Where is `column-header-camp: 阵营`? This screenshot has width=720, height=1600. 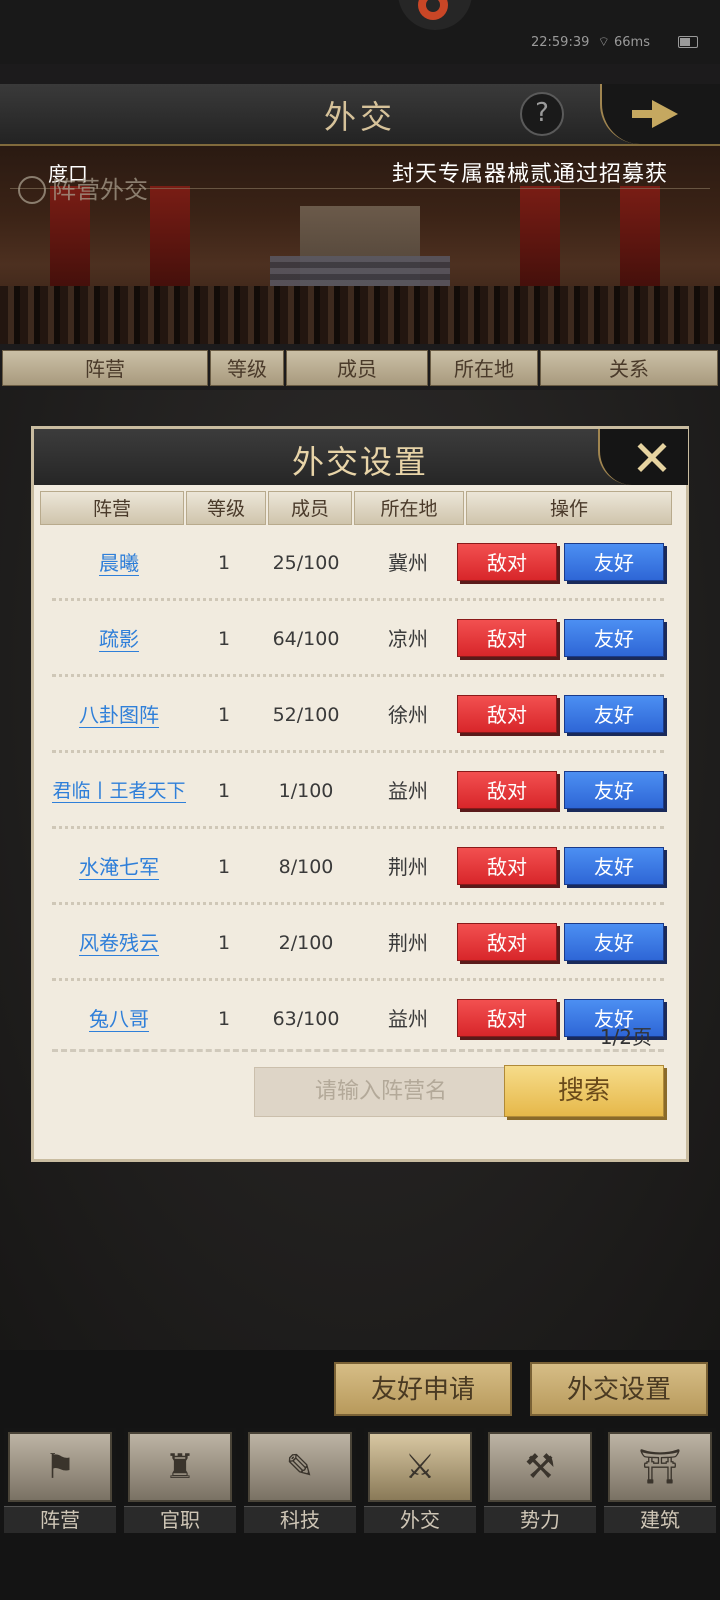
column-header-camp: 阵营 is located at coordinates (105, 368).